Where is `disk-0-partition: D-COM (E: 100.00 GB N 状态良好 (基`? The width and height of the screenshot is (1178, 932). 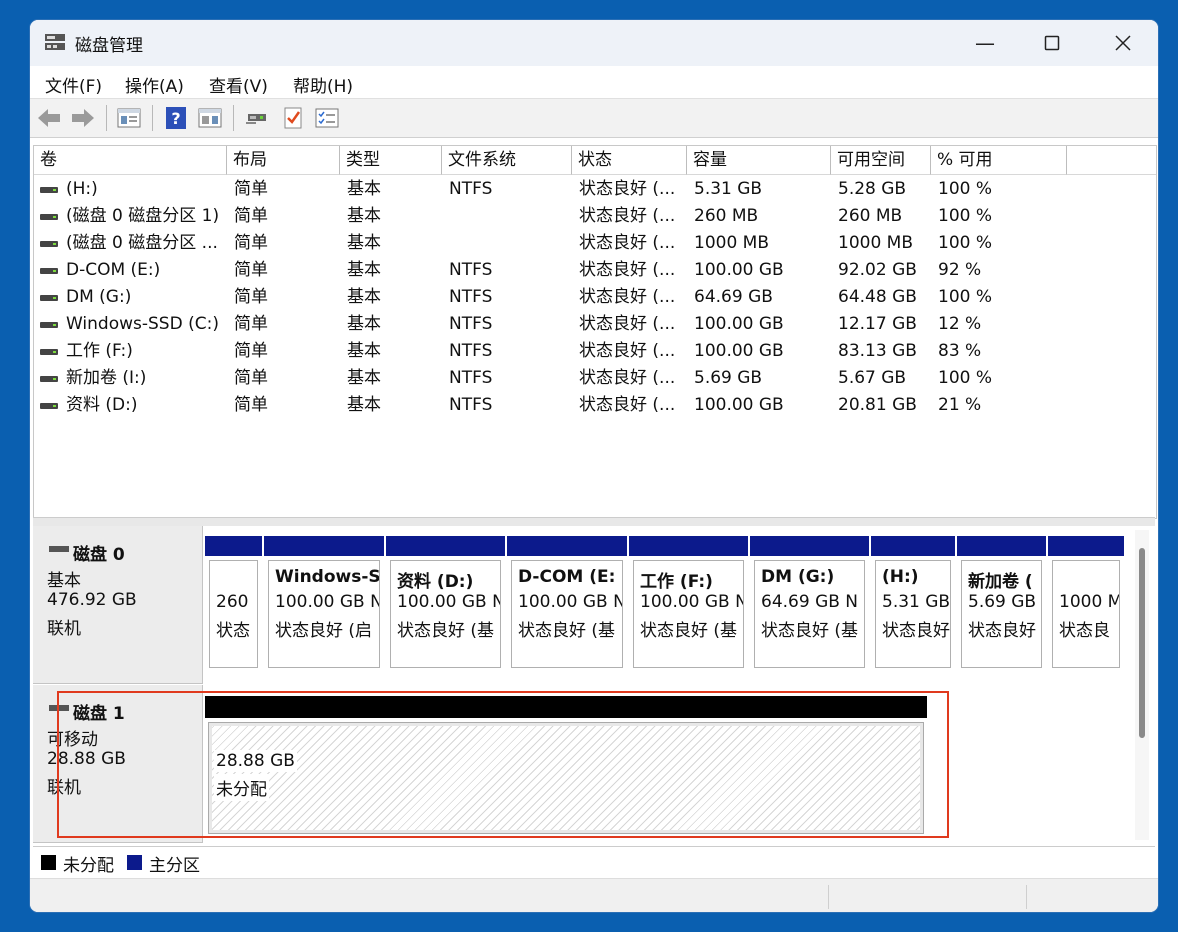 disk-0-partition: D-COM (E: 100.00 GB N 状态良好 (基 is located at coordinates (567, 604).